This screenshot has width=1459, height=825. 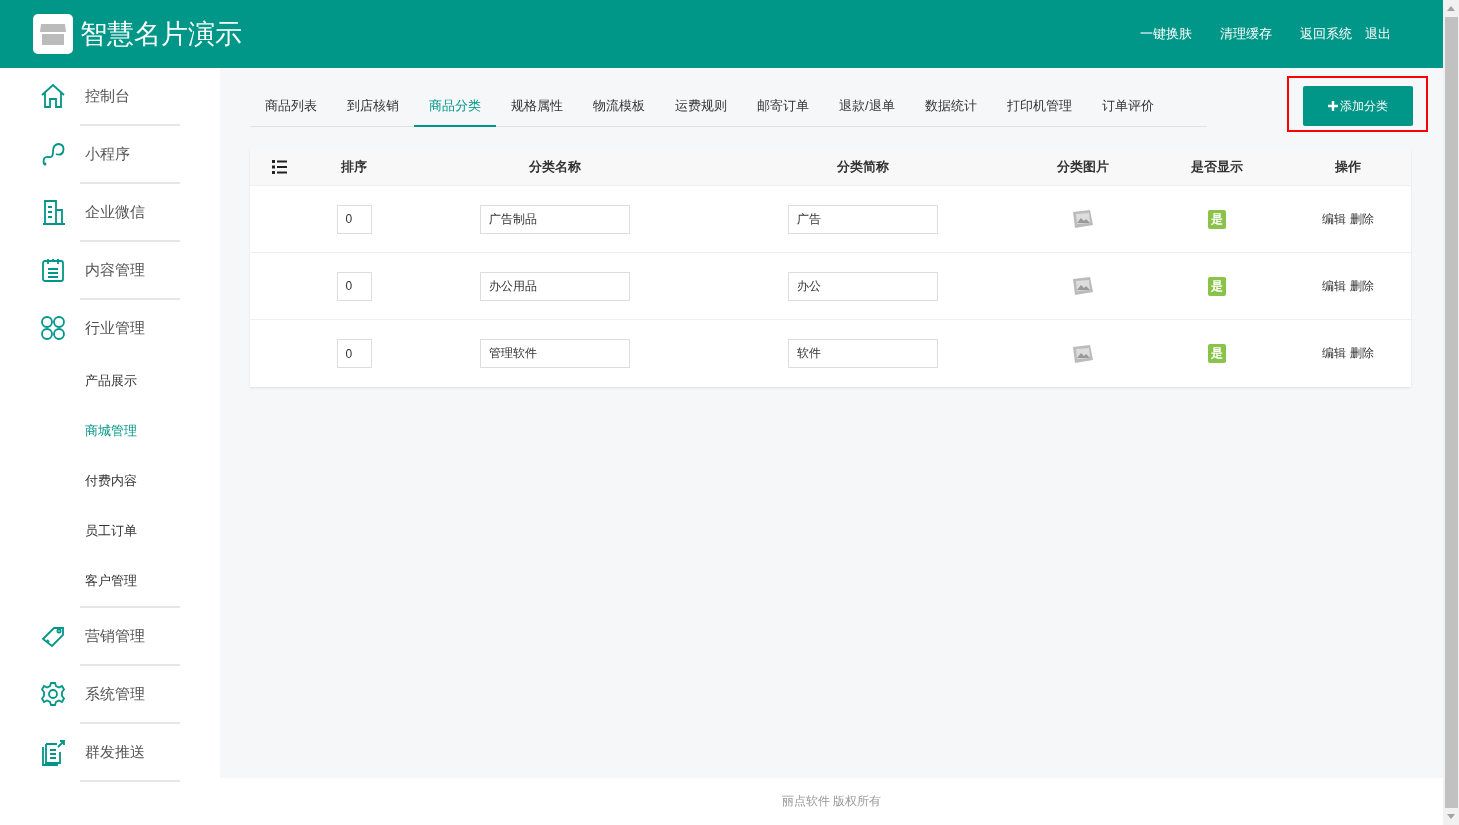 What do you see at coordinates (619, 107) in the screenshot?
I see `tab: 物流模板` at bounding box center [619, 107].